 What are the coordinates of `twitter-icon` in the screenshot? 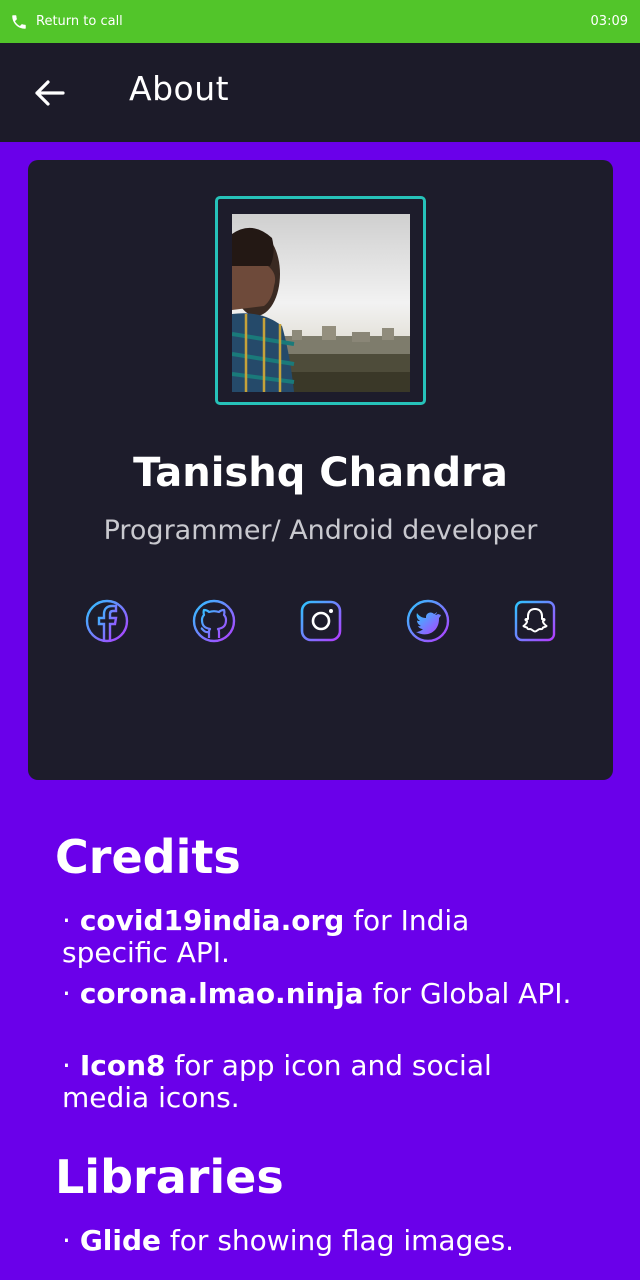 It's located at (428, 621).